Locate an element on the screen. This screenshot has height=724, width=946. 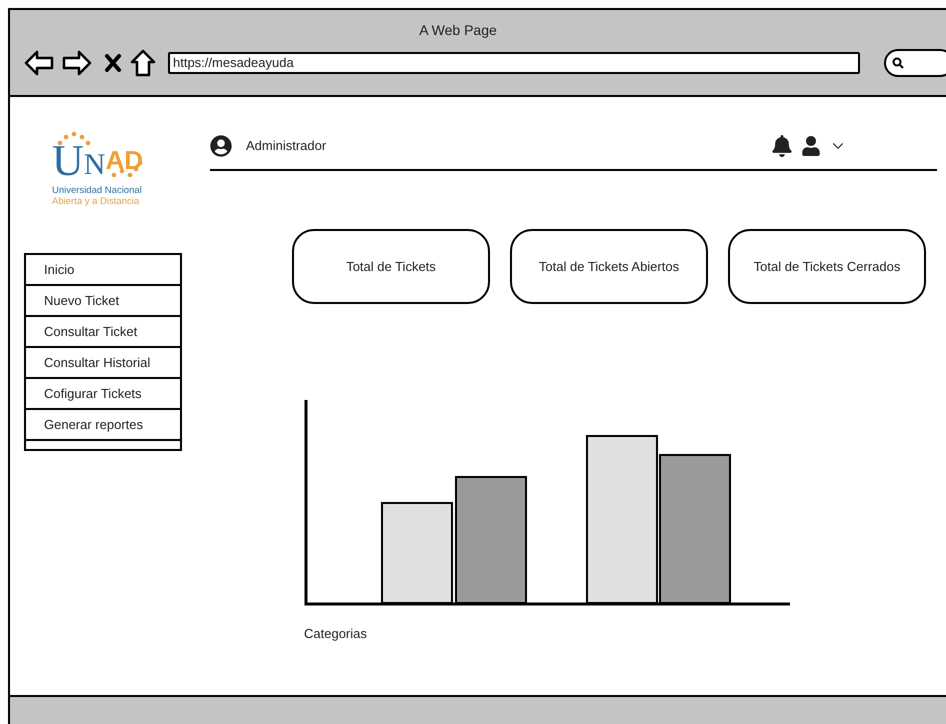
logo-text: Abierta y a Distancia is located at coordinates (96, 201).